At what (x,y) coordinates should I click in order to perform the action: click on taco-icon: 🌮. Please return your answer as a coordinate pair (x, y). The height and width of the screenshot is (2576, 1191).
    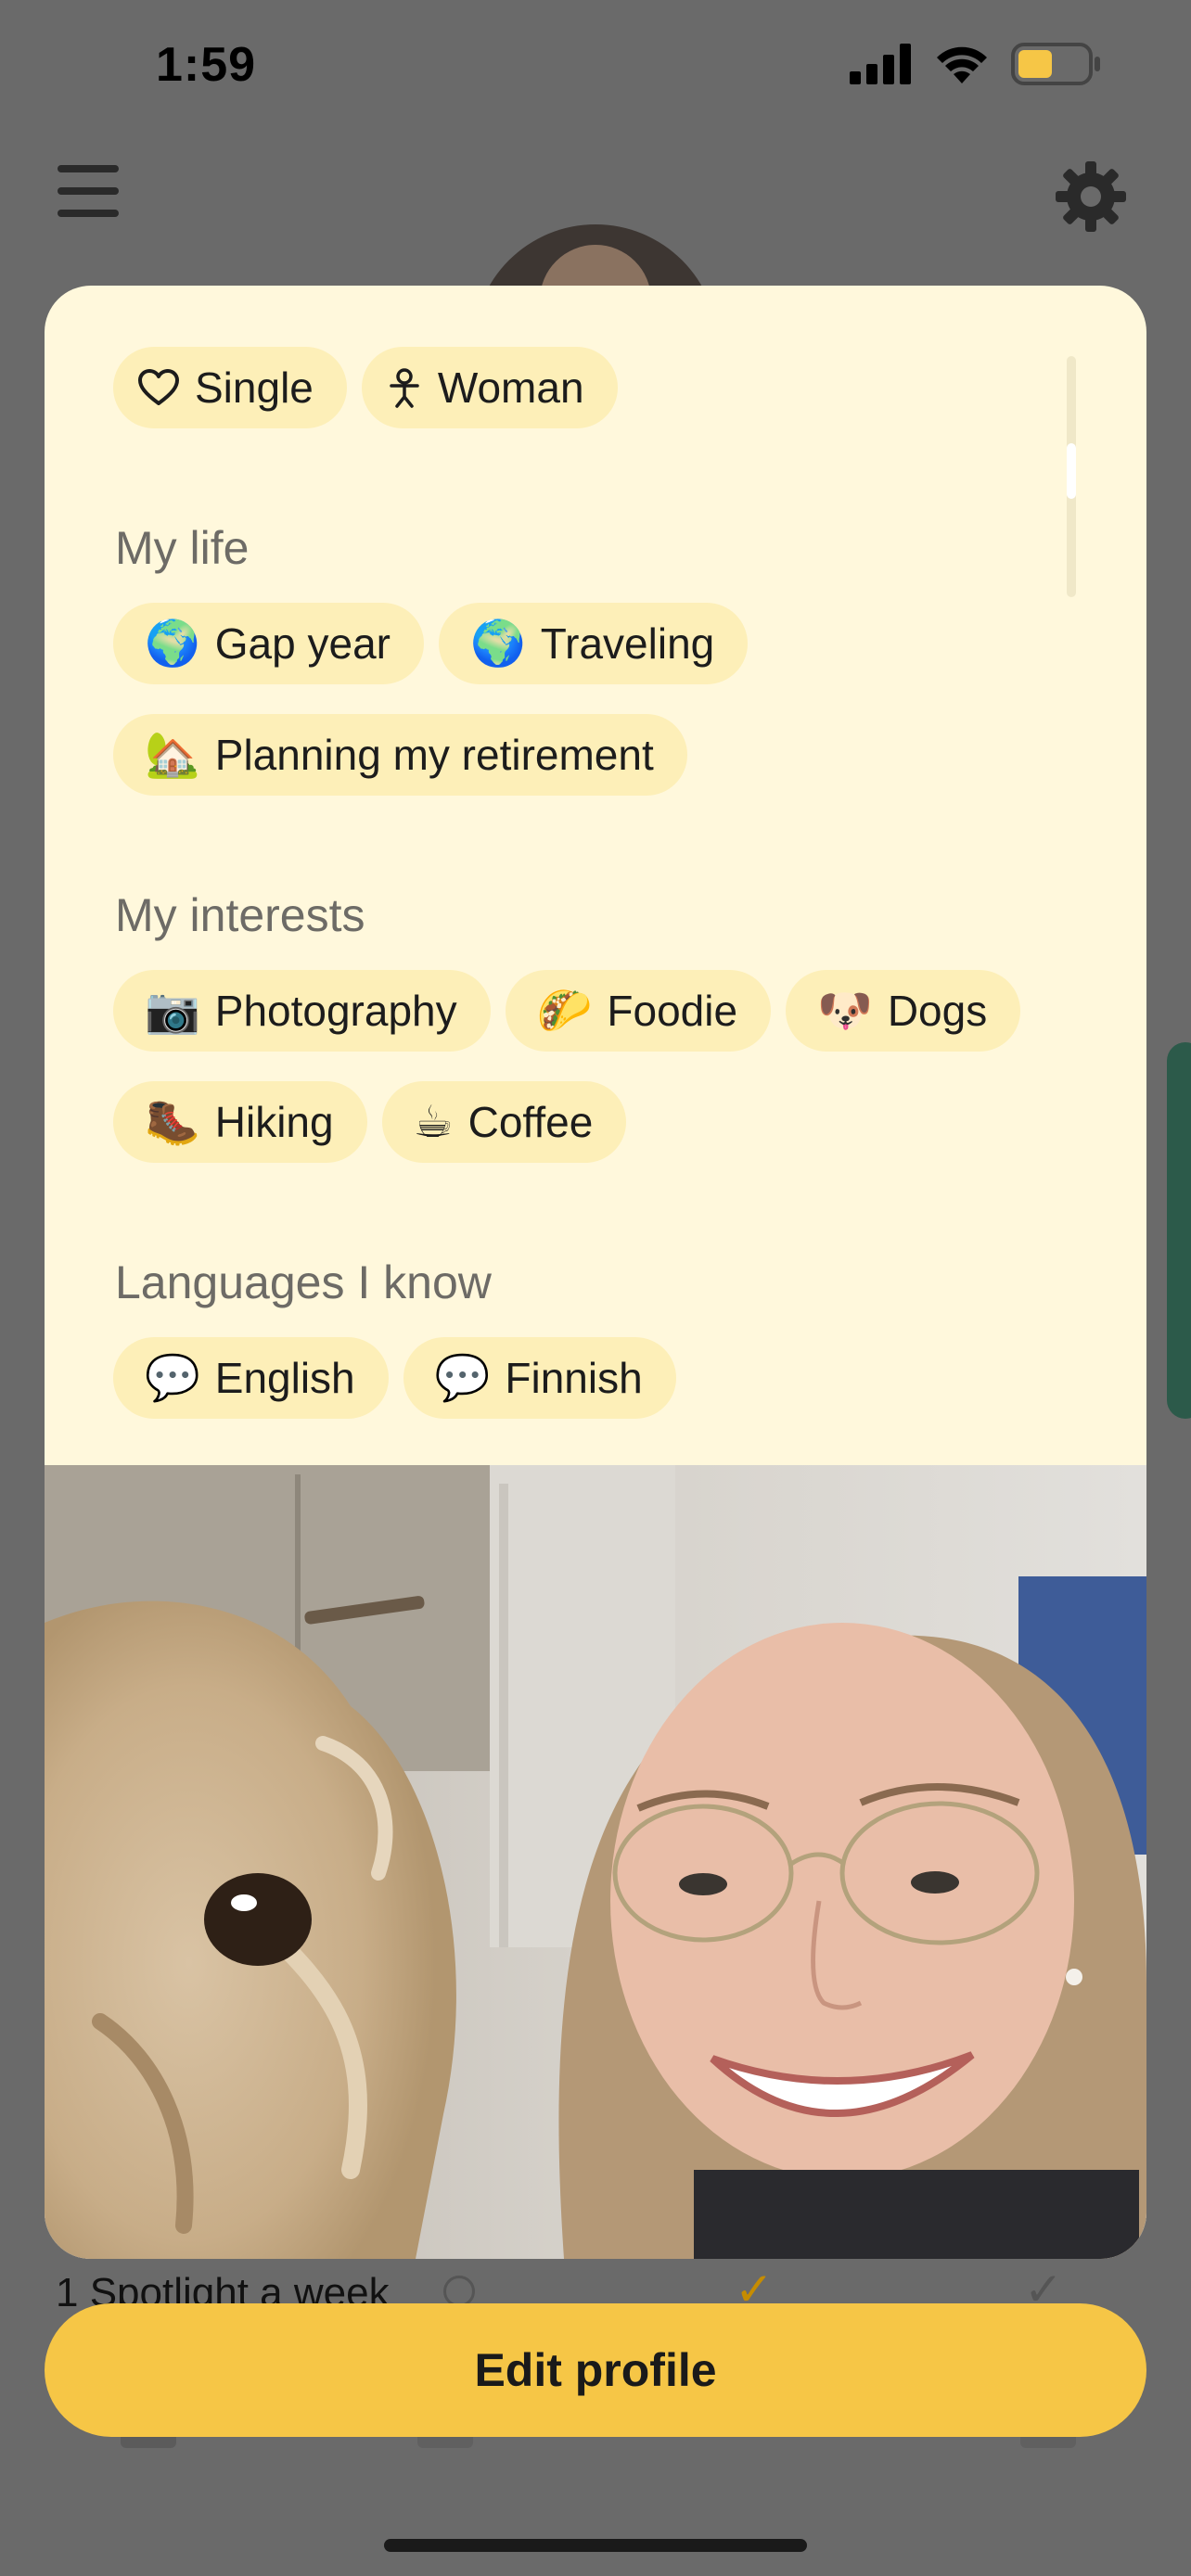
    Looking at the image, I should click on (564, 1011).